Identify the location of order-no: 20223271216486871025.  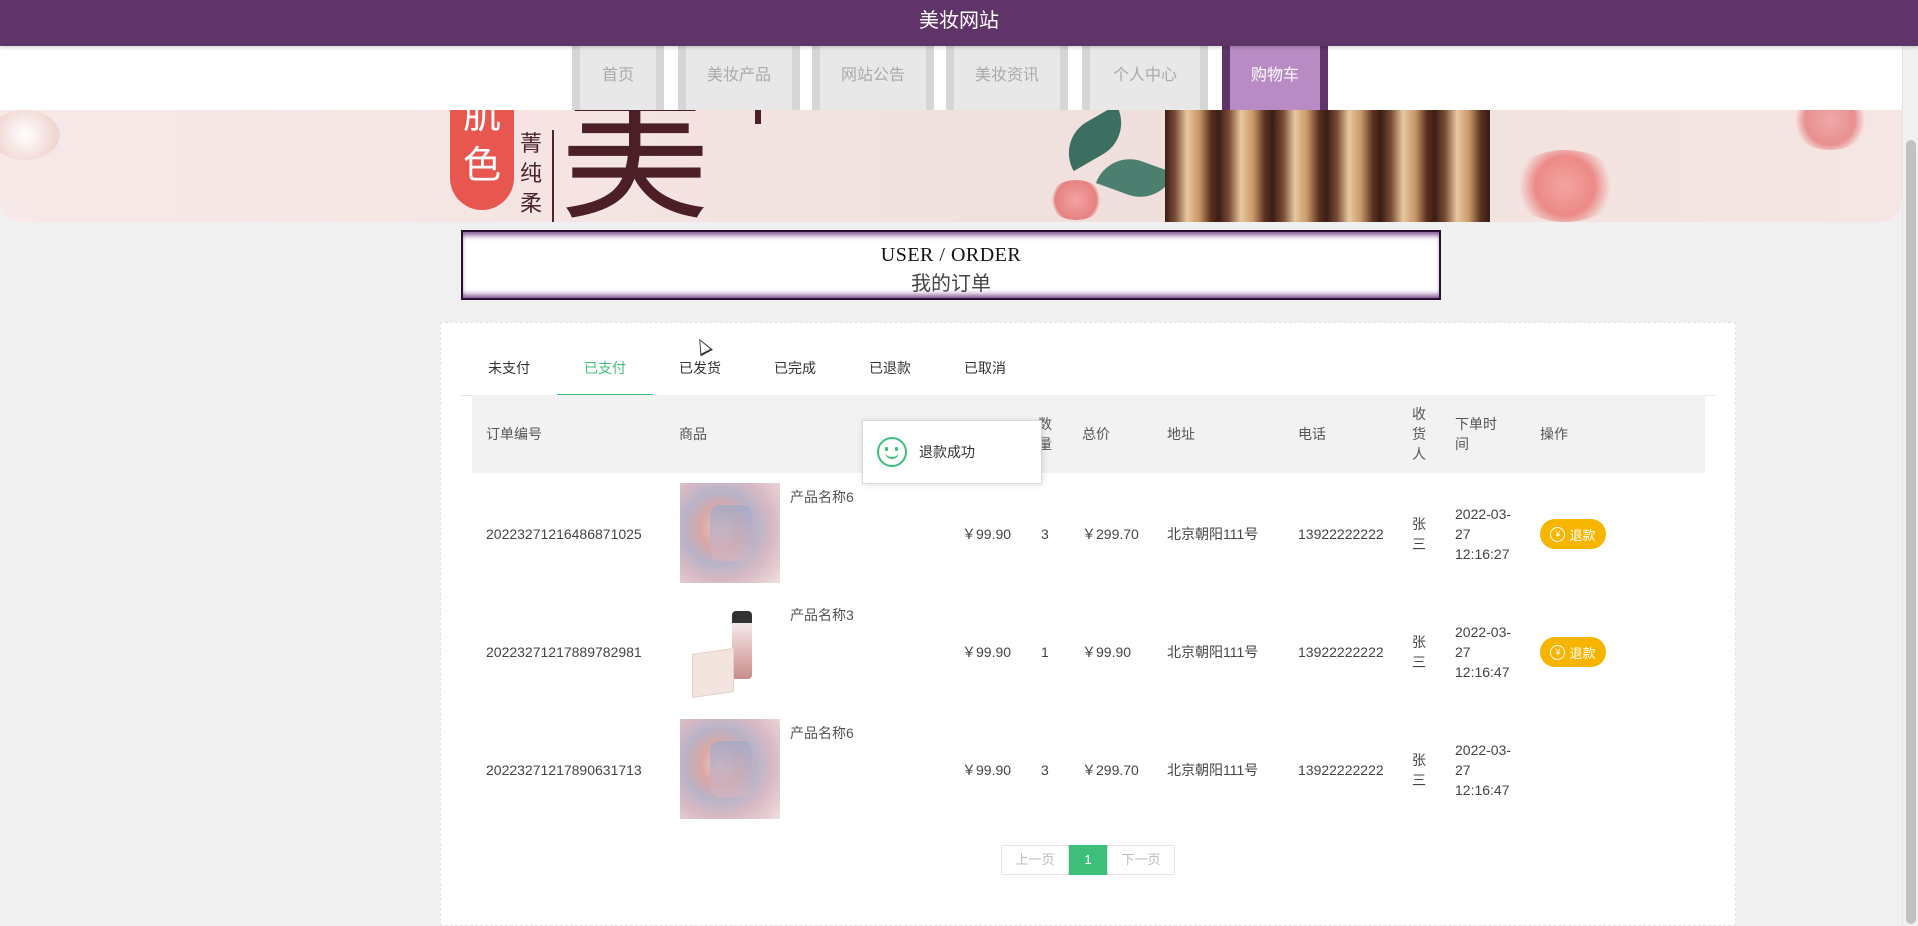
(564, 534).